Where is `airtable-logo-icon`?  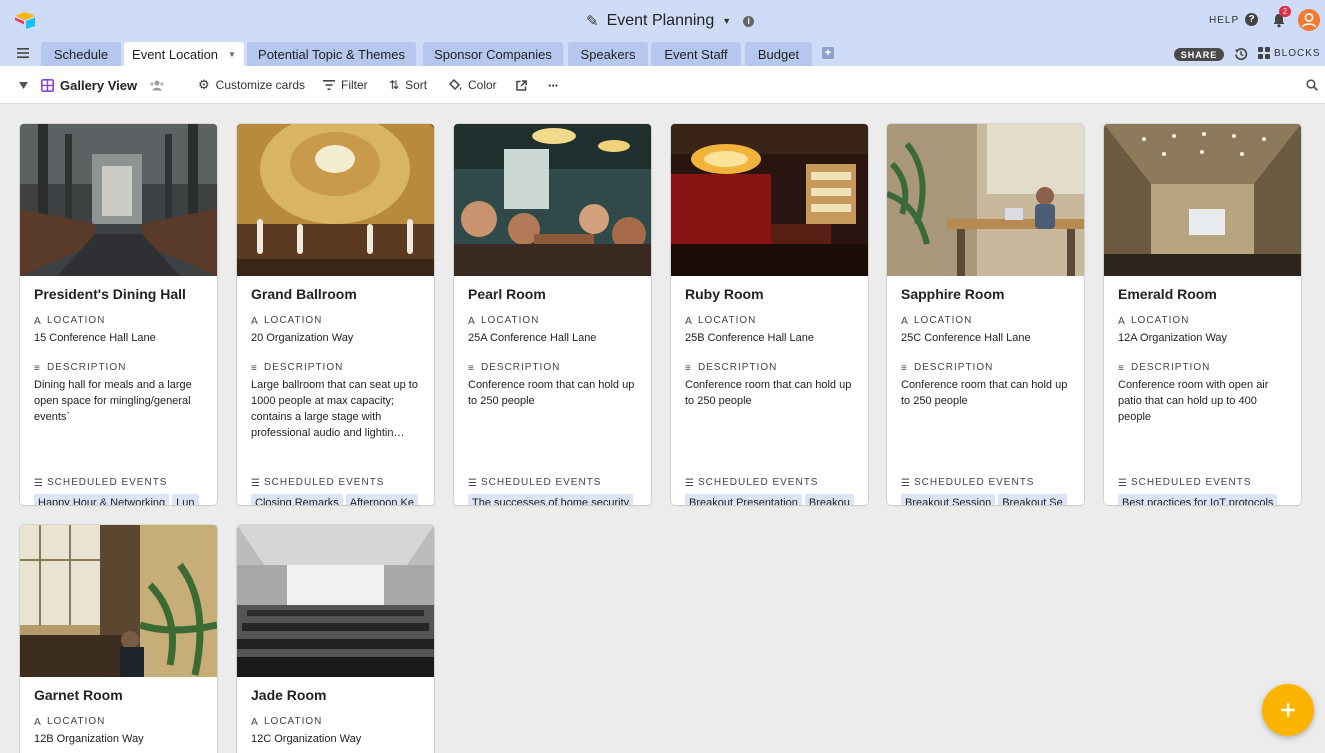
airtable-logo-icon is located at coordinates (25, 20).